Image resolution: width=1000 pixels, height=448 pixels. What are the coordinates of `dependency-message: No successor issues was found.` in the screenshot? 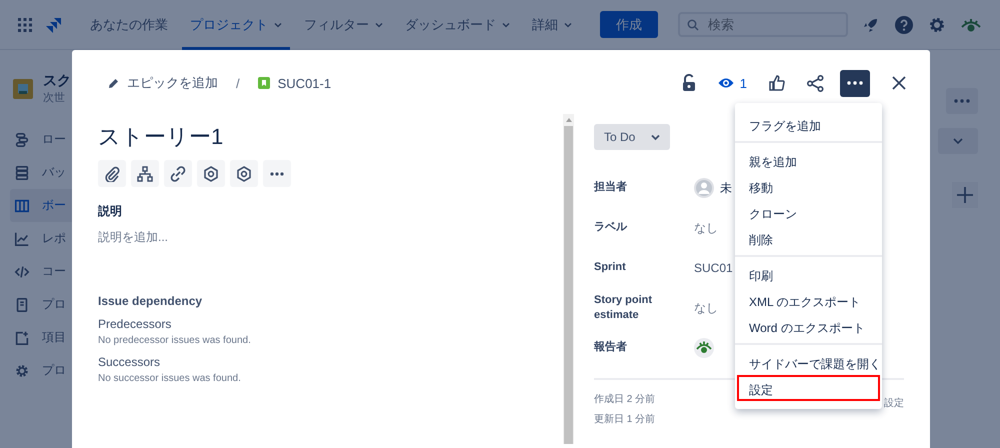 It's located at (170, 378).